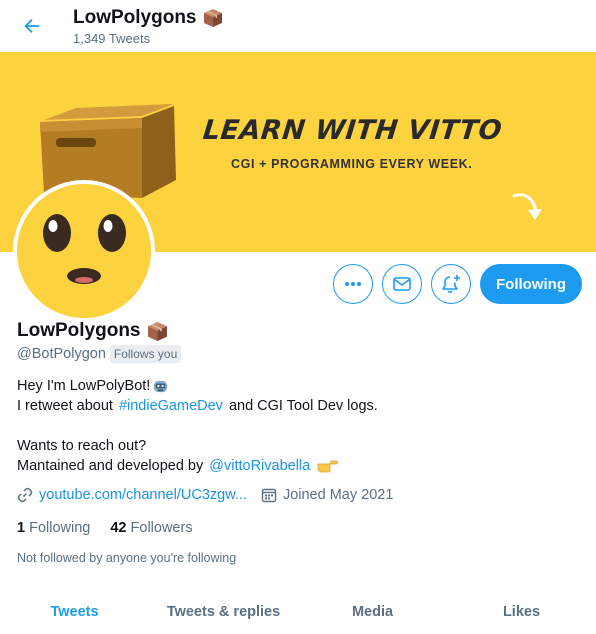 The width and height of the screenshot is (596, 634). I want to click on bio-line: Hey I'm LowPolyBot!, so click(297, 386).